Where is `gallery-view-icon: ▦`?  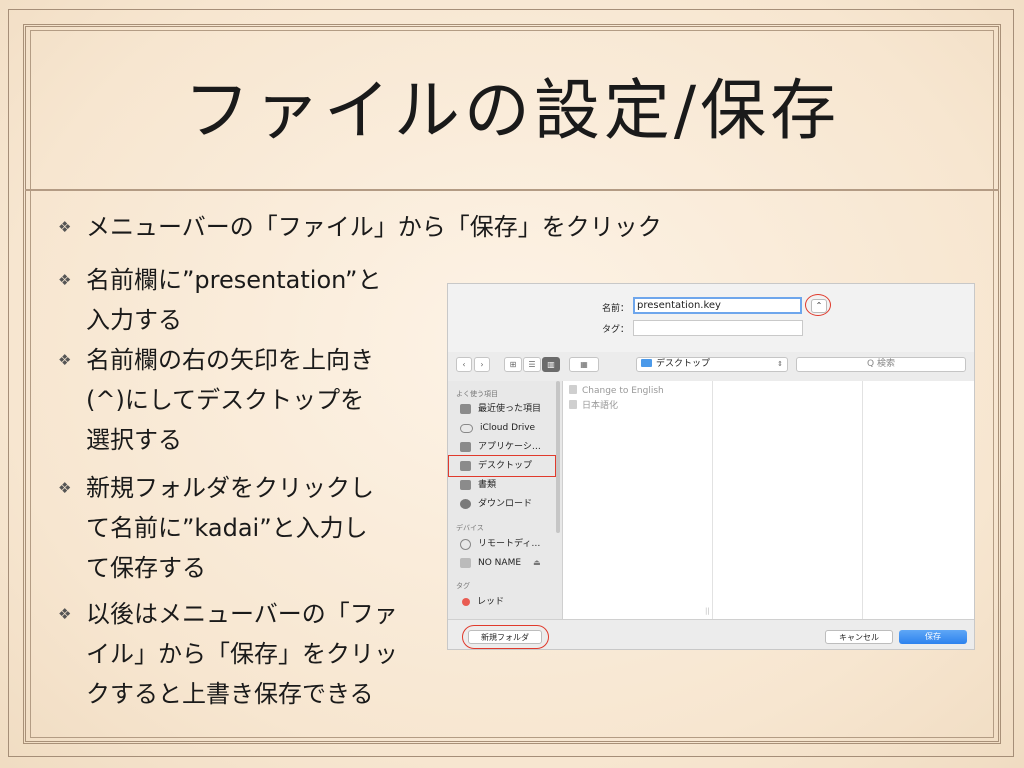
gallery-view-icon: ▦ is located at coordinates (584, 364).